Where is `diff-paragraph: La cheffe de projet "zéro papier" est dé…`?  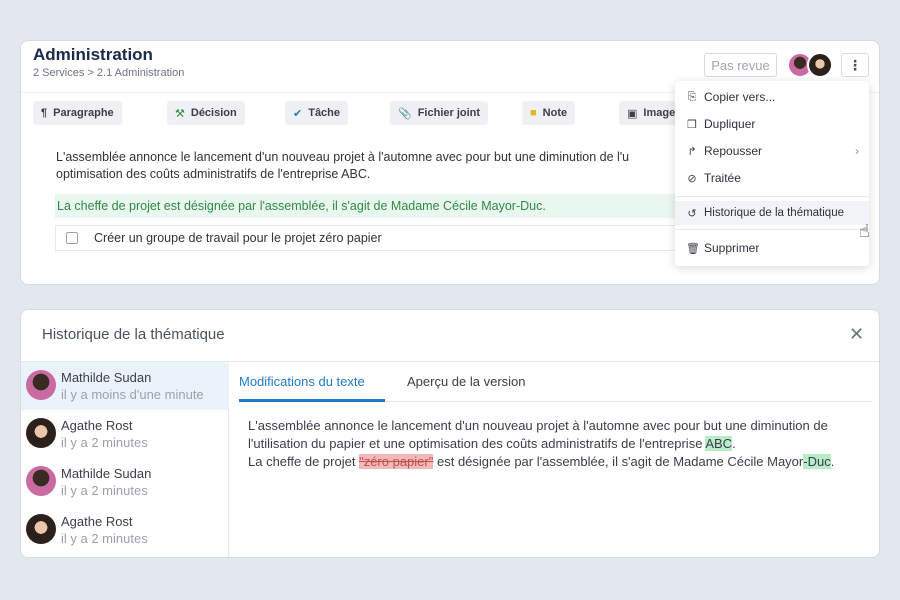
diff-paragraph: La cheffe de projet "zéro papier" est dé… is located at coordinates (541, 461).